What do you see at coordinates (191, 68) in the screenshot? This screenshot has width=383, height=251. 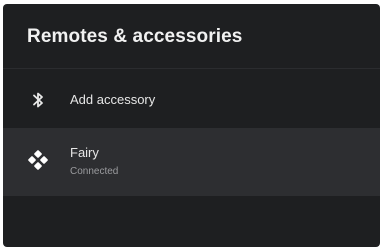 I see `header-divider` at bounding box center [191, 68].